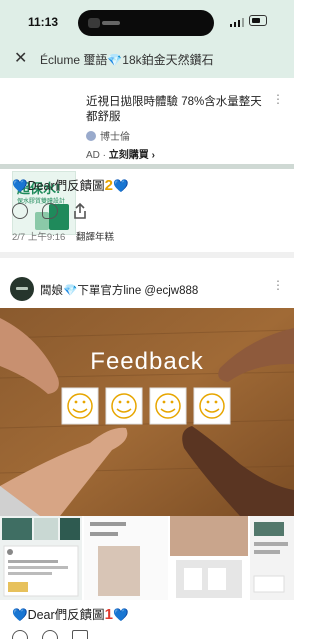 The width and height of the screenshot is (320, 639). Describe the element at coordinates (146, 23) in the screenshot. I see `dynamic-island` at that location.